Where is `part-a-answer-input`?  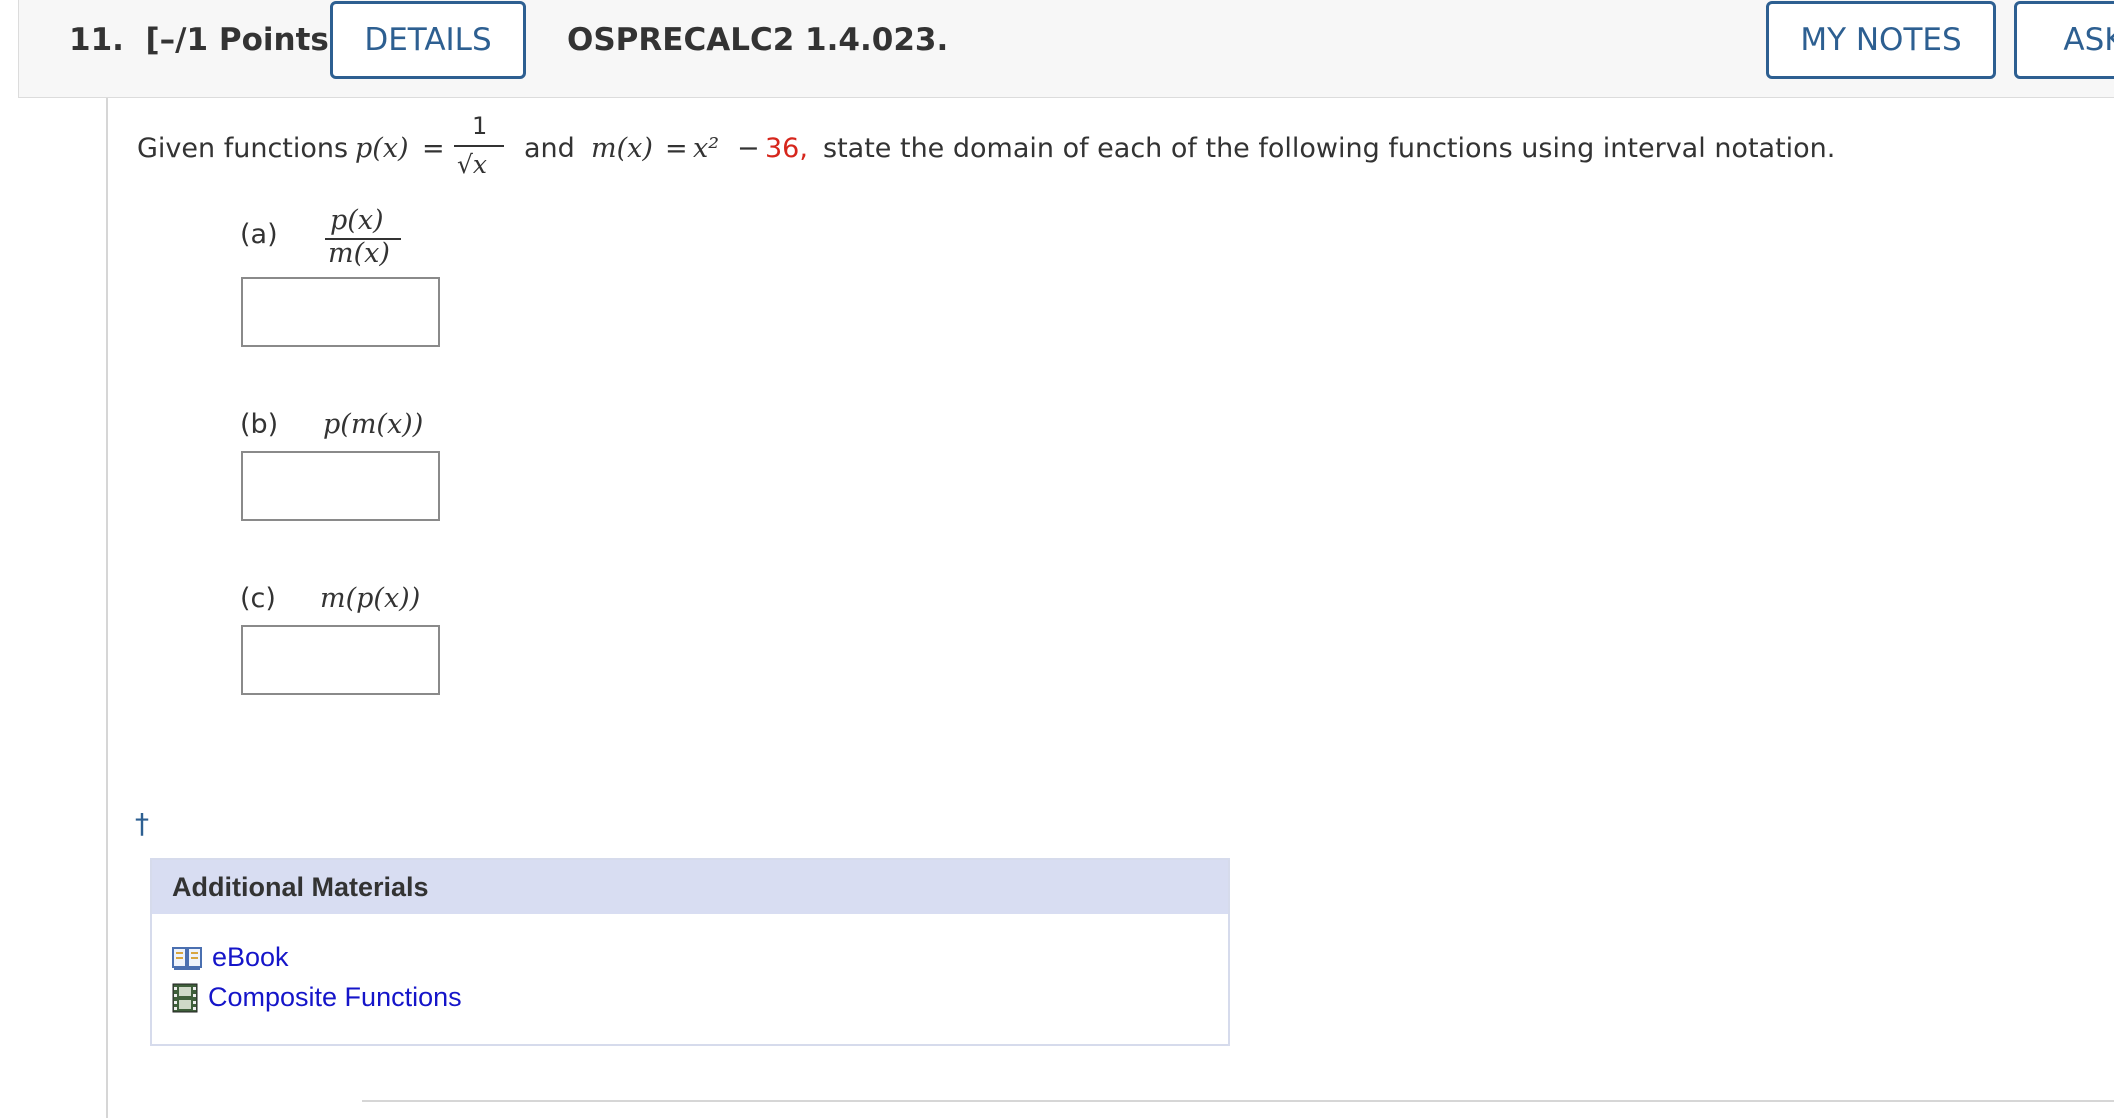 part-a-answer-input is located at coordinates (340, 312).